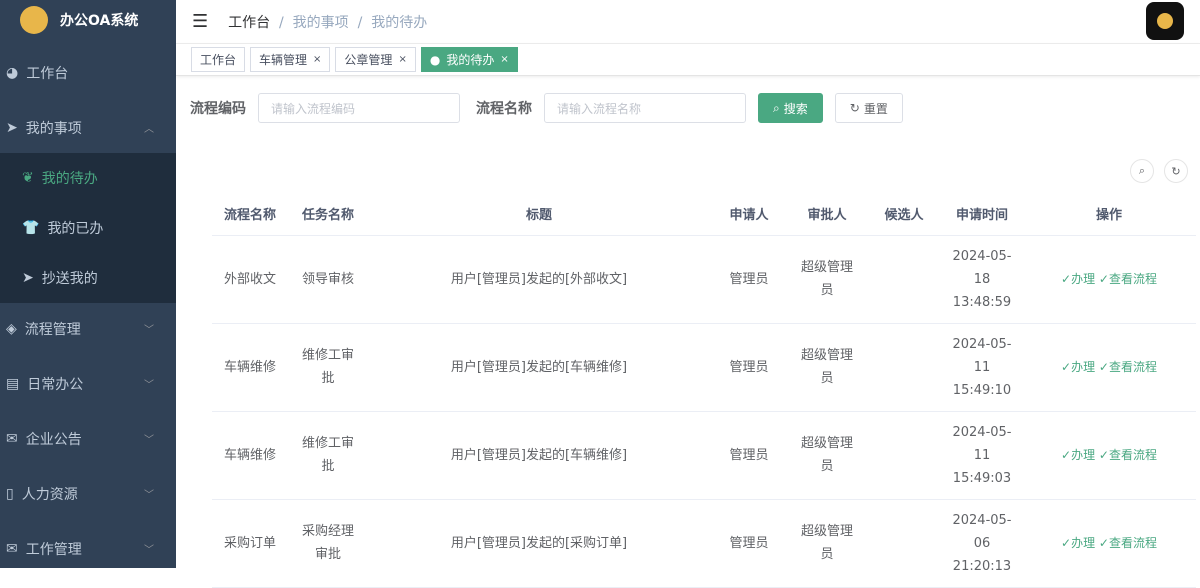 The width and height of the screenshot is (1200, 588). What do you see at coordinates (12, 438) in the screenshot?
I see `mail-icon: ✉` at bounding box center [12, 438].